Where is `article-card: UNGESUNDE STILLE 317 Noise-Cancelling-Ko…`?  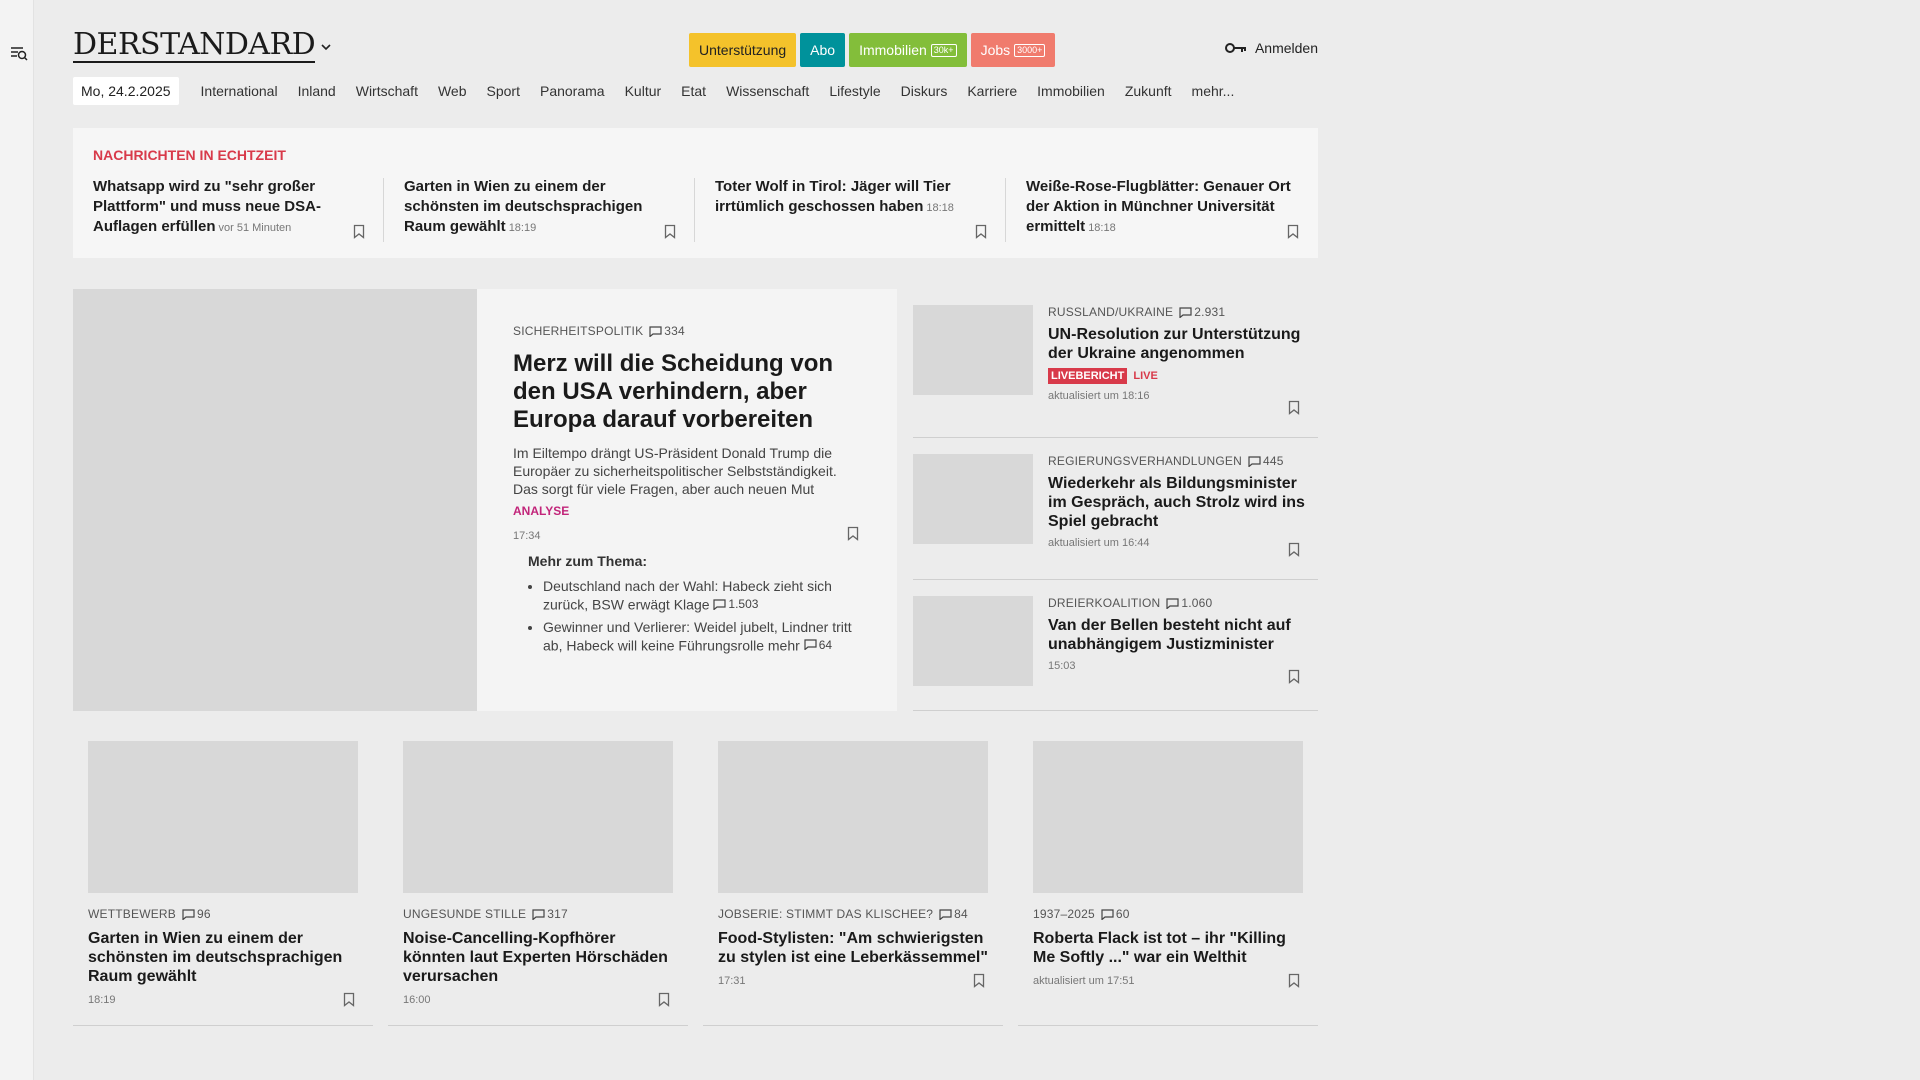
article-card: UNGESUNDE STILLE 317 Noise-Cancelling-Ko… is located at coordinates (538, 883).